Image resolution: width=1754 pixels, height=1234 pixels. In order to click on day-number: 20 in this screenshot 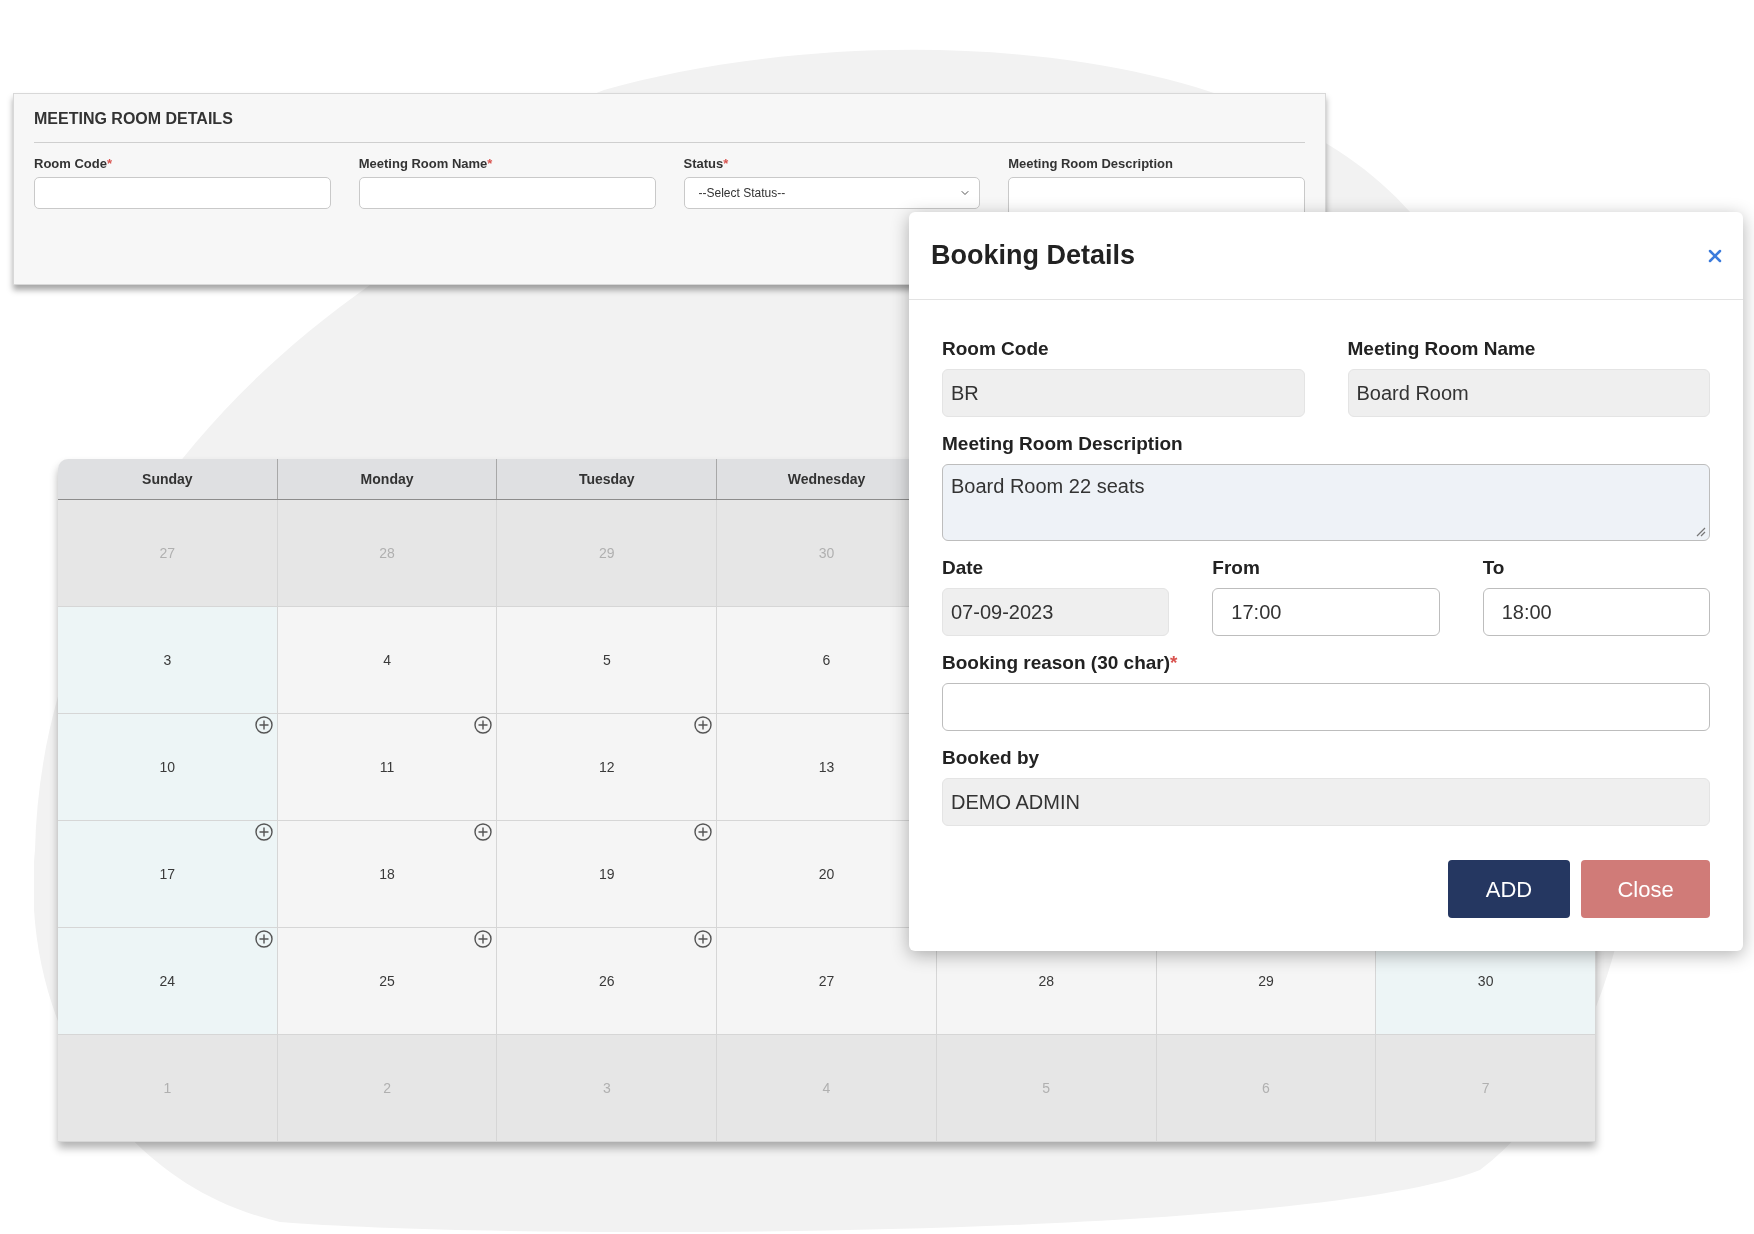, I will do `click(826, 874)`.